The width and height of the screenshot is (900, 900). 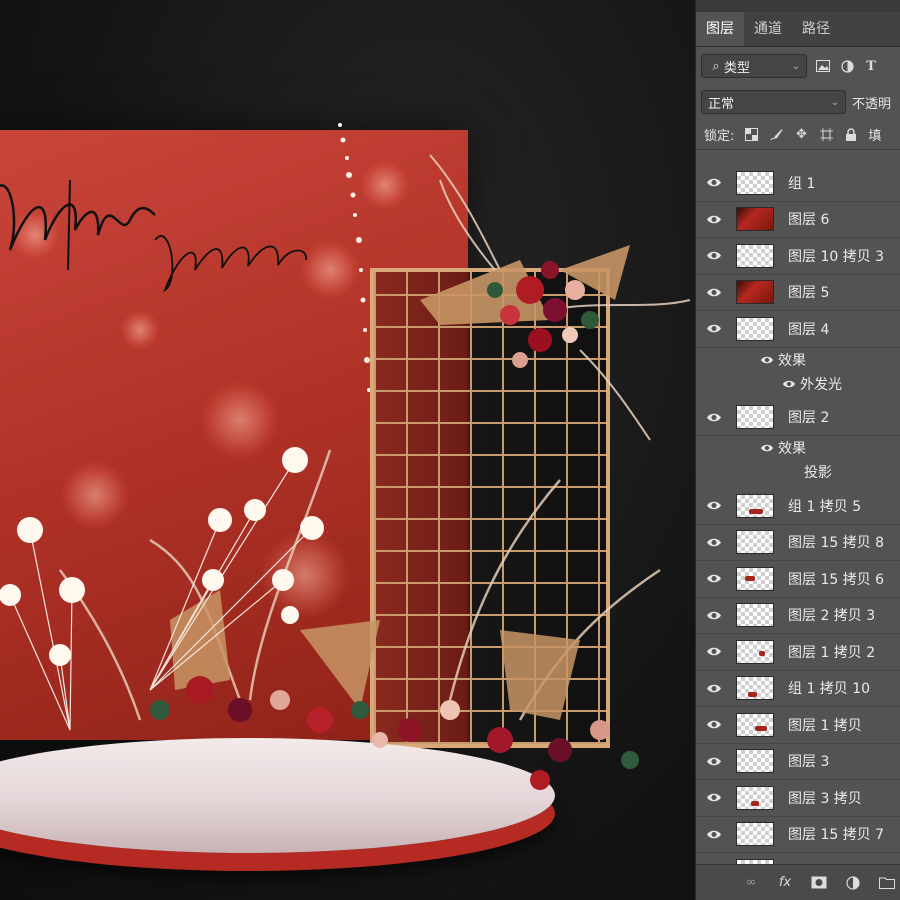 I want to click on lock-label: 锁定:, so click(x=719, y=136).